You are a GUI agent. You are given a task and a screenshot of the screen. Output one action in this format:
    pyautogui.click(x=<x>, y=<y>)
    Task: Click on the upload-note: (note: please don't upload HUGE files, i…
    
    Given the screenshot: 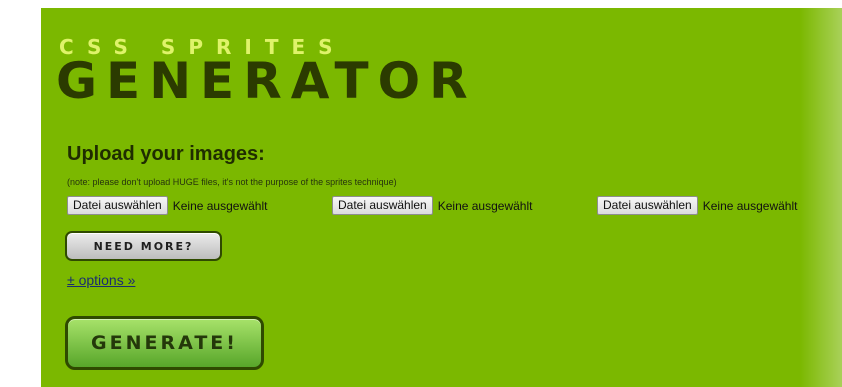 What is the action you would take?
    pyautogui.click(x=232, y=182)
    